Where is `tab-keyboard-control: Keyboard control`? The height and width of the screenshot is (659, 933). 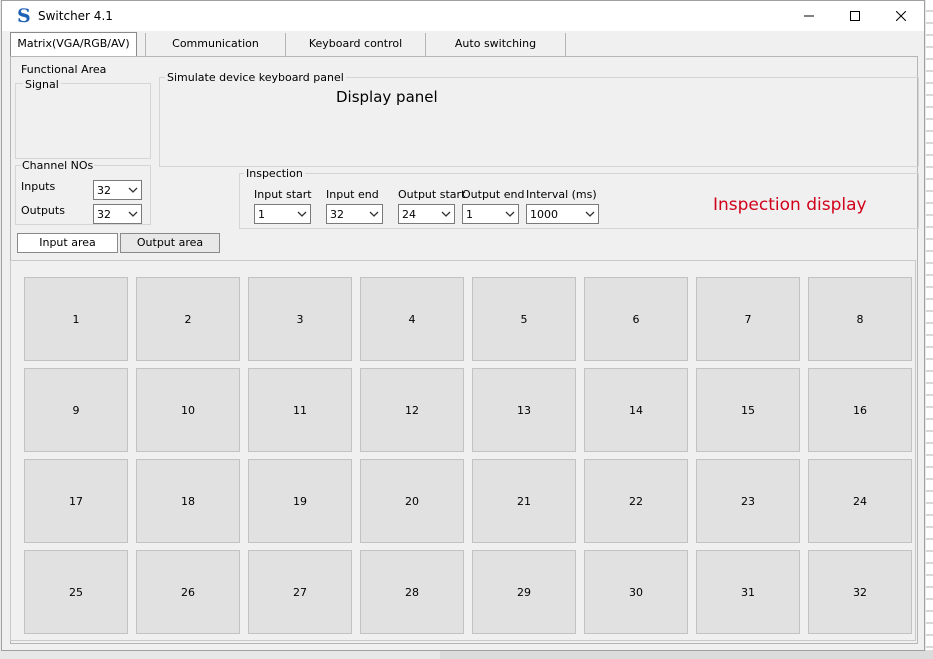 tab-keyboard-control: Keyboard control is located at coordinates (356, 45).